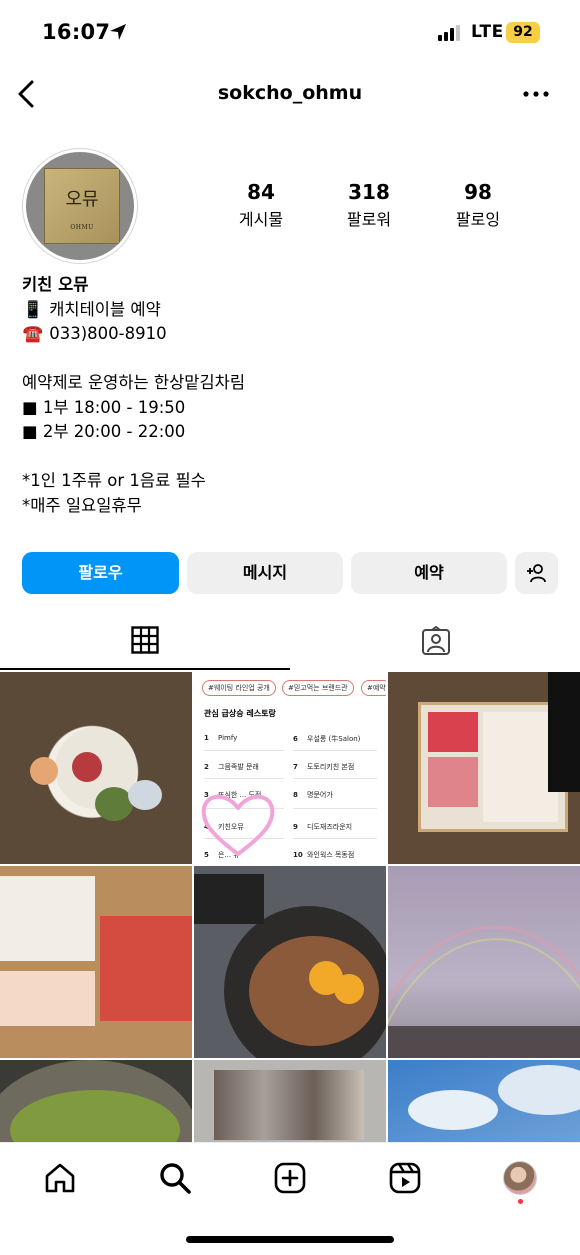 Image resolution: width=580 pixels, height=1255 pixels. Describe the element at coordinates (221, 738) in the screenshot. I see `ranking-item: 1 Pimfy` at that location.